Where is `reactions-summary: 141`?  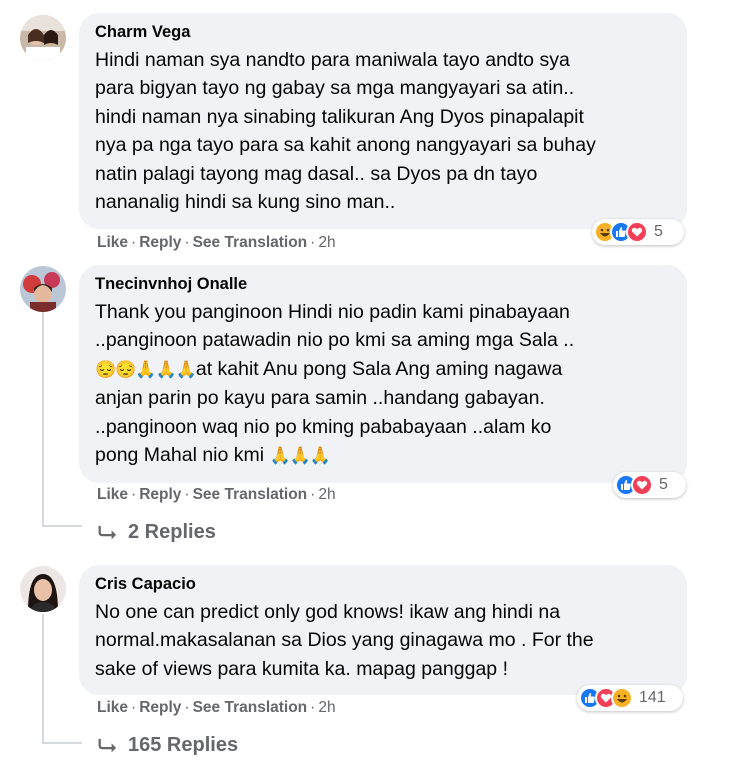 reactions-summary: 141 is located at coordinates (630, 698).